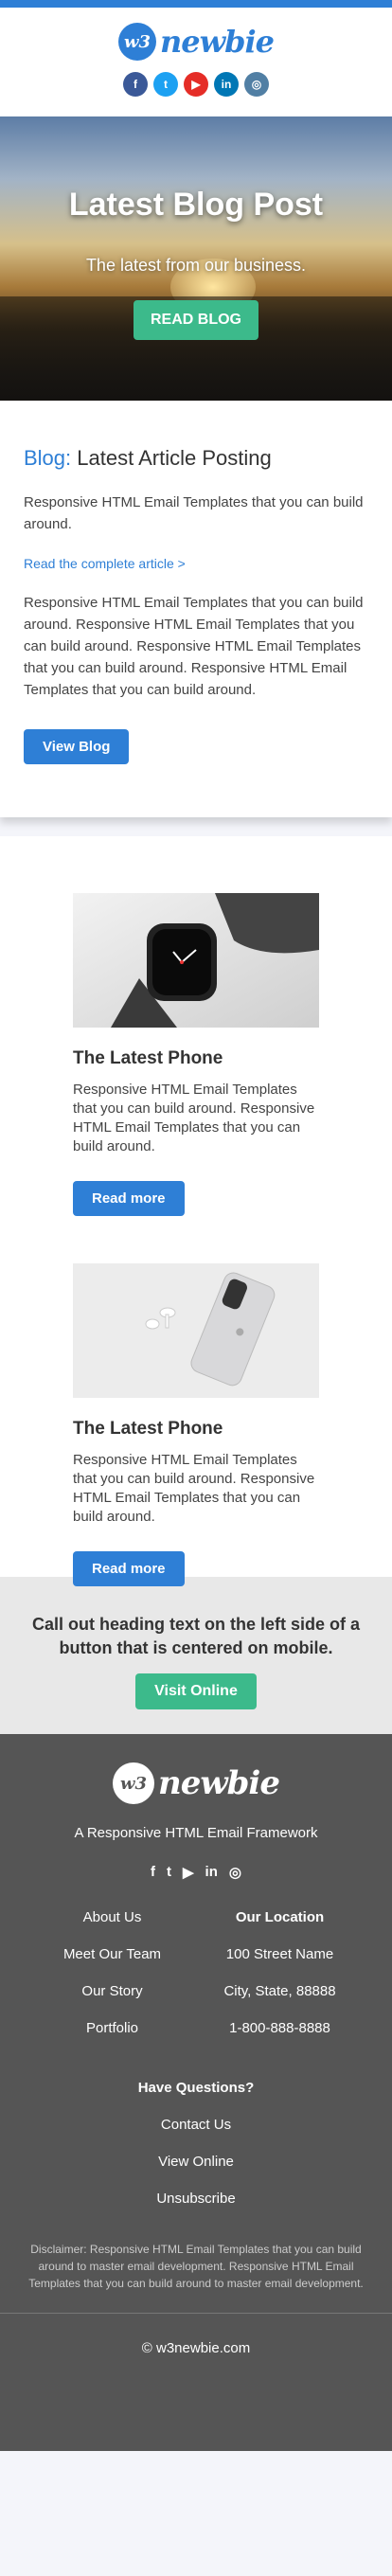 The width and height of the screenshot is (392, 2576). Describe the element at coordinates (196, 2088) in the screenshot. I see `questions-heading: Have Questions?` at that location.